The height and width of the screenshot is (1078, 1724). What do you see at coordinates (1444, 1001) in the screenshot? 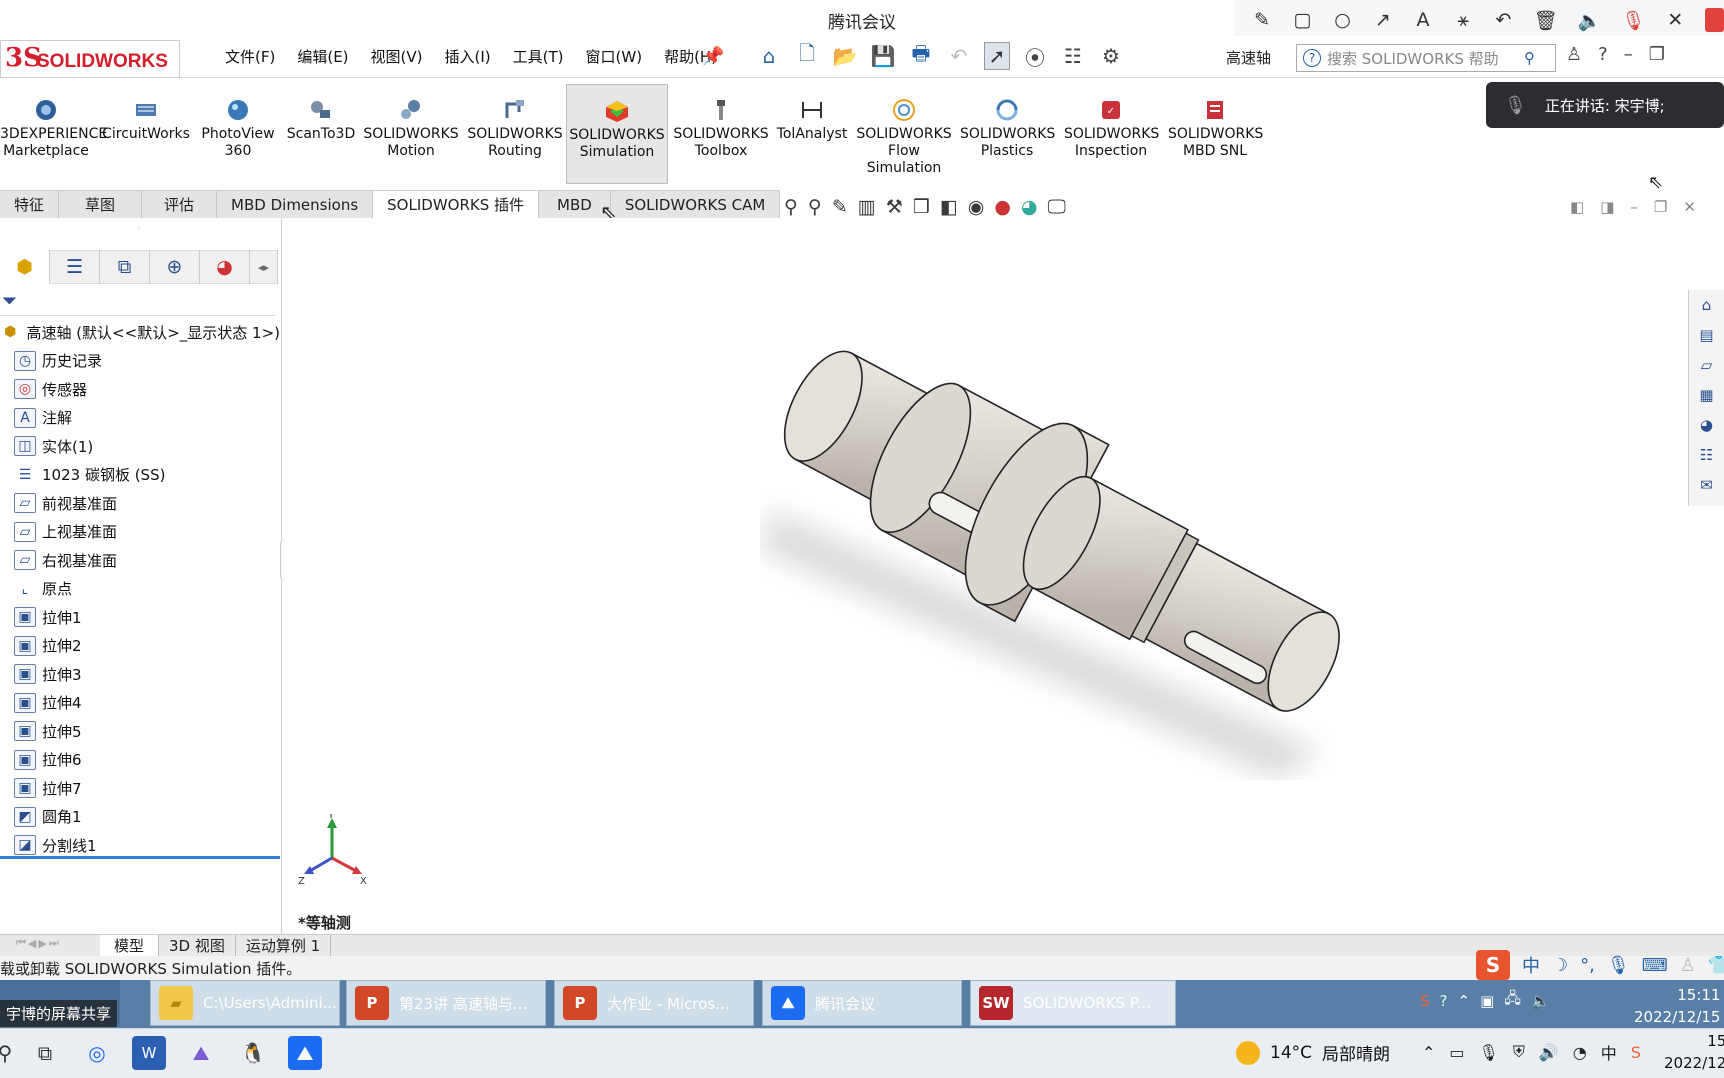
I see `help-tray-icon: ?` at bounding box center [1444, 1001].